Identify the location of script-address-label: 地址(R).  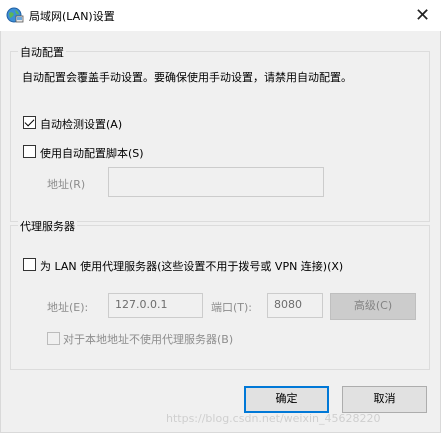
(66, 184).